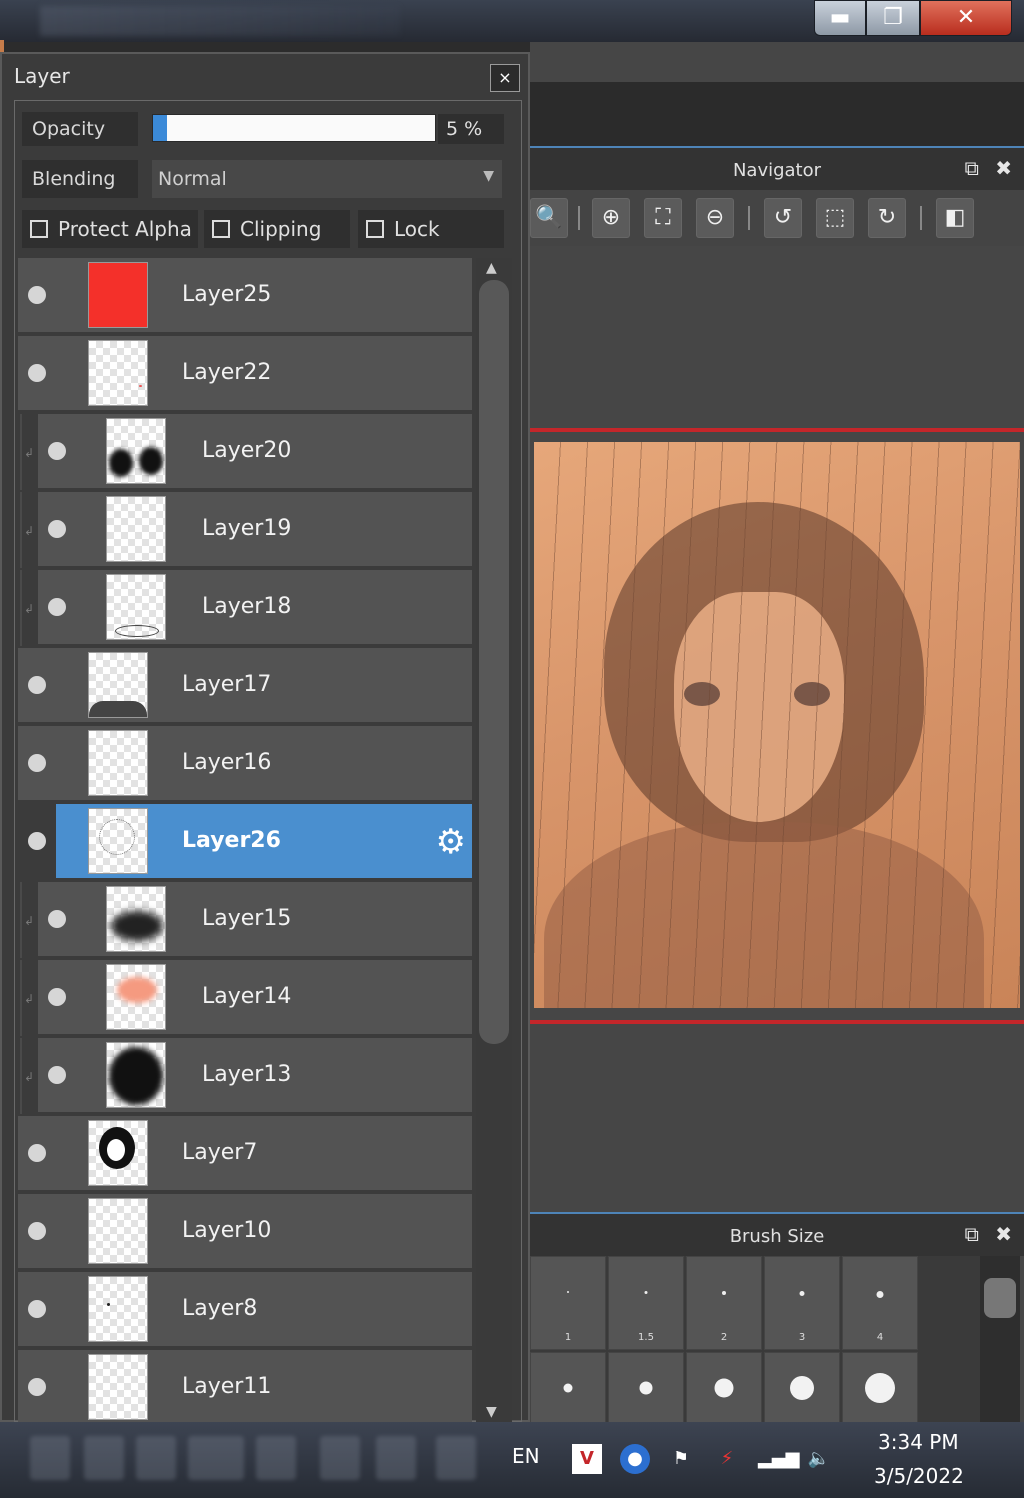 The height and width of the screenshot is (1498, 1024). What do you see at coordinates (505, 78) in the screenshot?
I see `close-panel-button: ×` at bounding box center [505, 78].